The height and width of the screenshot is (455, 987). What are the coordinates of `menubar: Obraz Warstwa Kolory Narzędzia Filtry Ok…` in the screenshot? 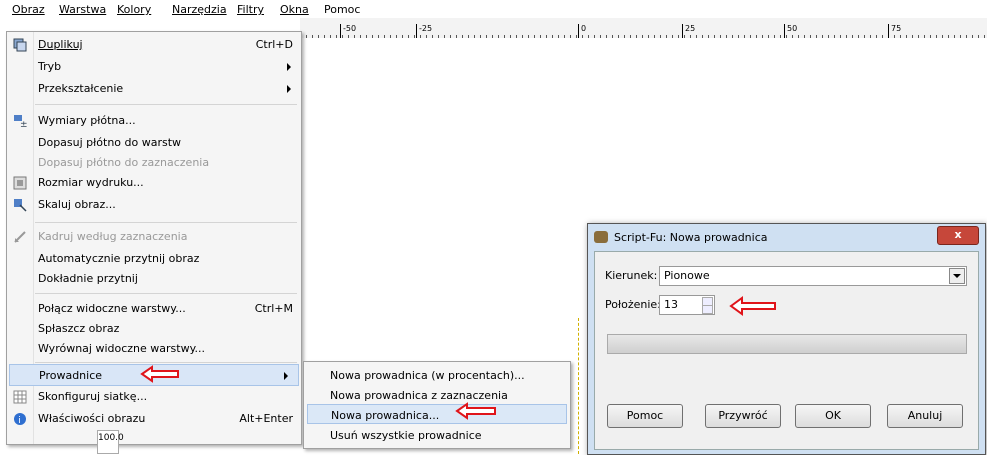 It's located at (493, 9).